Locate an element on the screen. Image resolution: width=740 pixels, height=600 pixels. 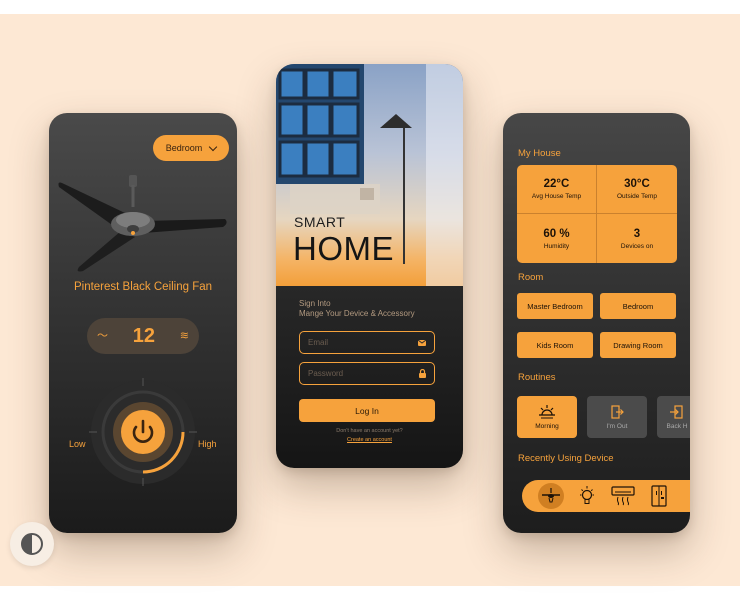
email-field is located at coordinates (367, 342).